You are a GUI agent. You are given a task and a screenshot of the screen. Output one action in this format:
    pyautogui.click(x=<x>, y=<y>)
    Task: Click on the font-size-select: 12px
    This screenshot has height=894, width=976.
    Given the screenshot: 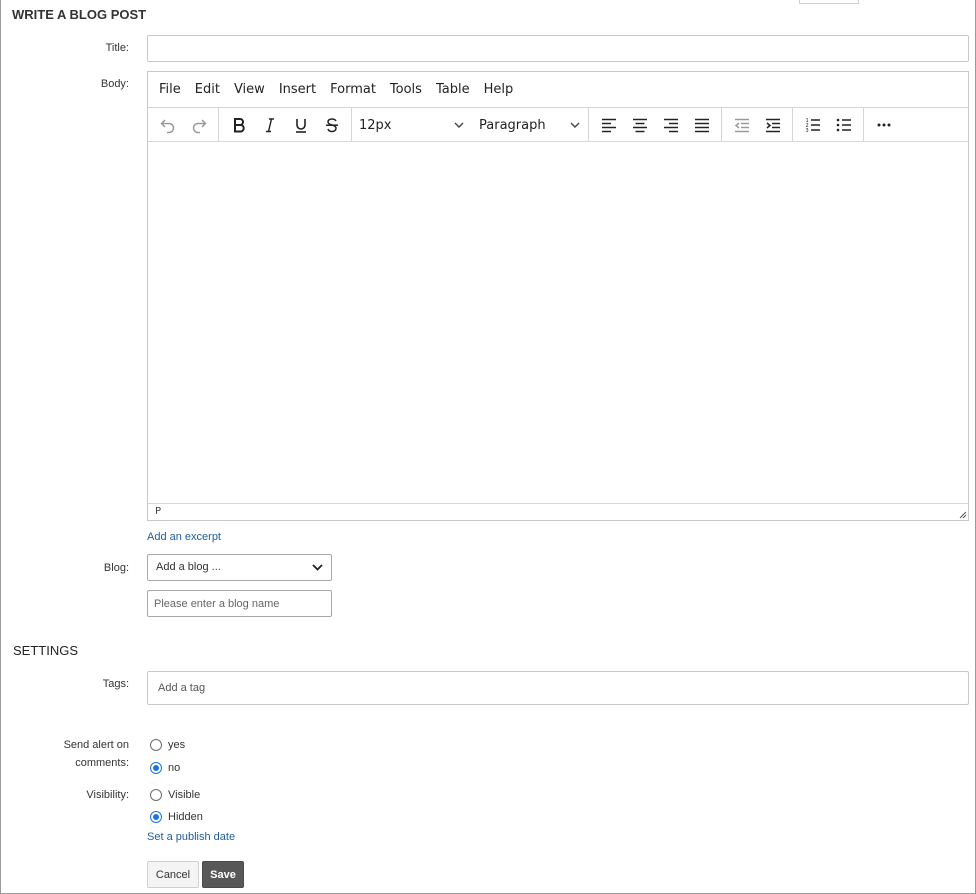 What is the action you would take?
    pyautogui.click(x=412, y=125)
    